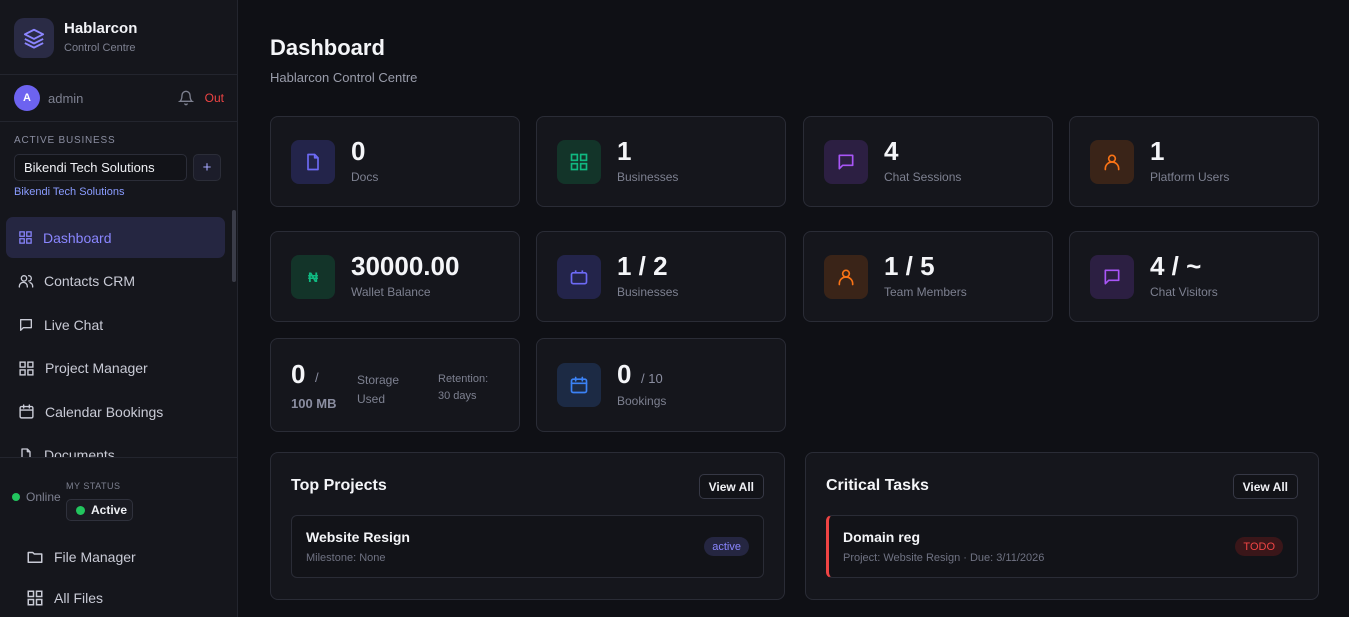 The width and height of the screenshot is (1349, 617). What do you see at coordinates (96, 368) in the screenshot?
I see `sidebar-item-label: Project Manager` at bounding box center [96, 368].